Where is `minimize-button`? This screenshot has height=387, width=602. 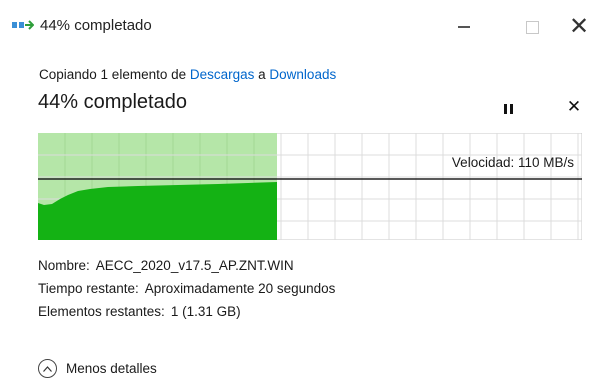 minimize-button is located at coordinates (464, 27).